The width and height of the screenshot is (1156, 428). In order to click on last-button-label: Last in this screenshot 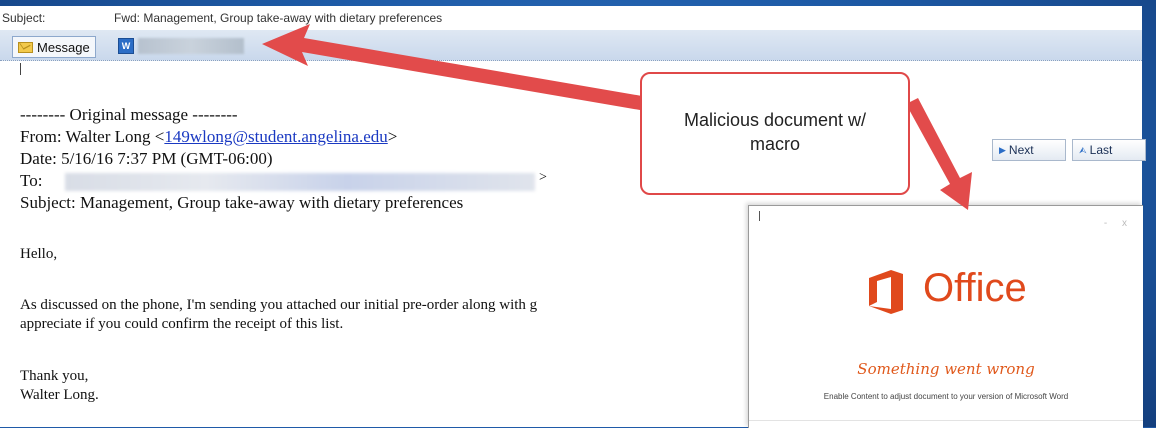, I will do `click(1101, 150)`.